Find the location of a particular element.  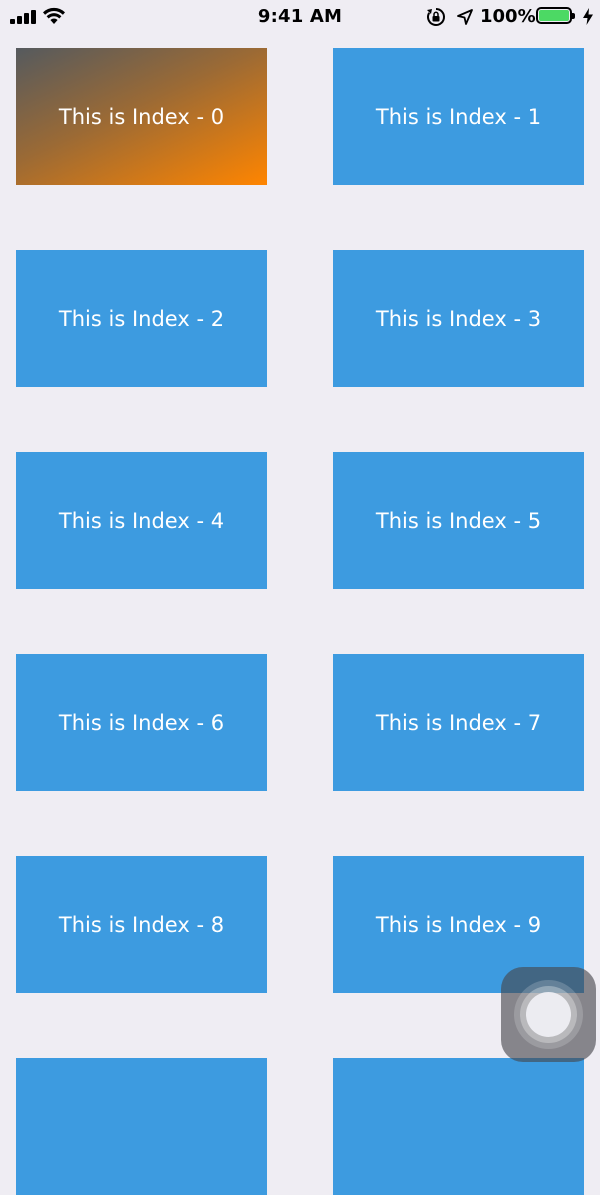

grid-cell-label: This is Index - 5 is located at coordinates (458, 520).